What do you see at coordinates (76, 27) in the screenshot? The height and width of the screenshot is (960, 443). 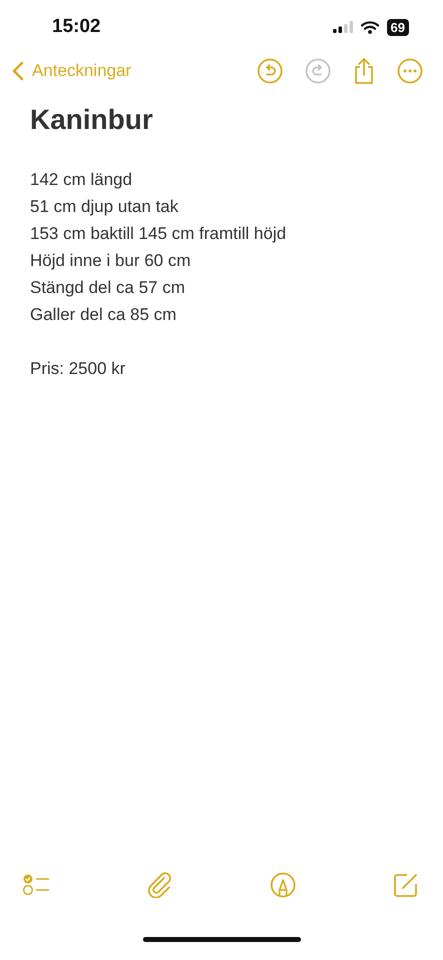 I see `clock-time: 15:02` at bounding box center [76, 27].